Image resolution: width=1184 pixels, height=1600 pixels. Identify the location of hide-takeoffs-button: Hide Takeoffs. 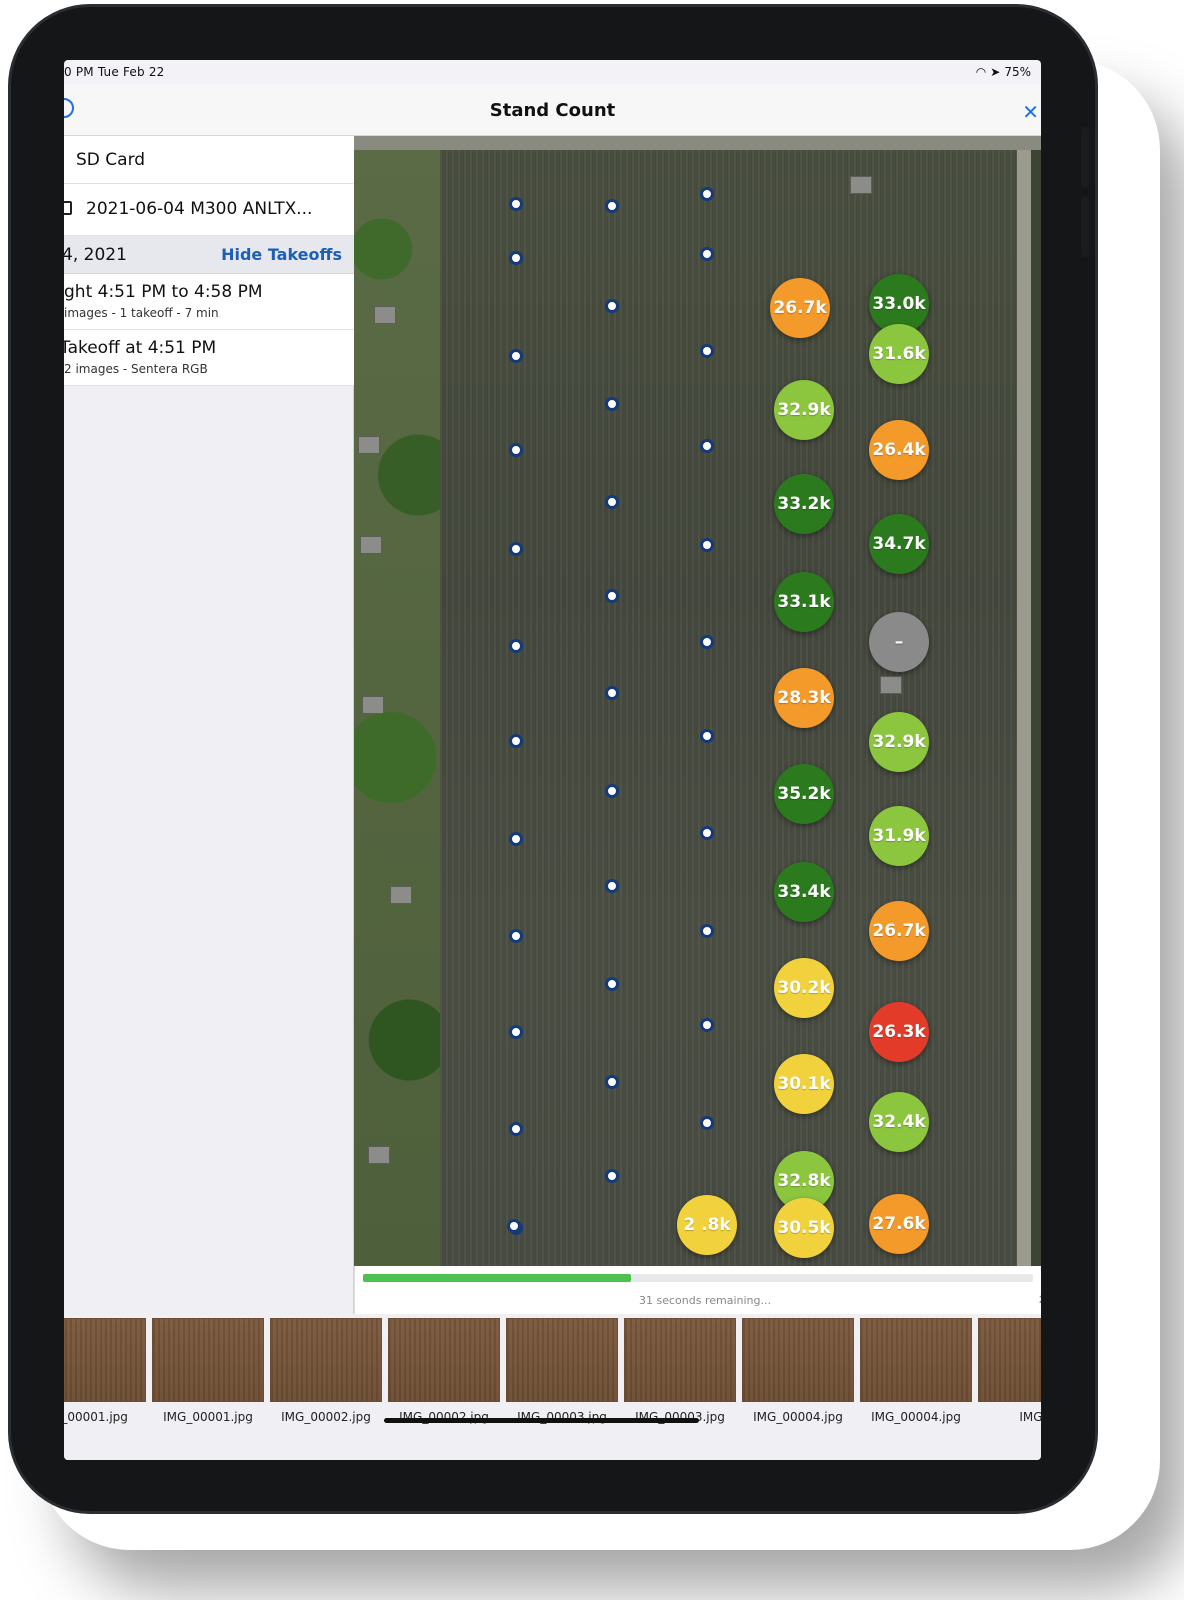
(281, 254).